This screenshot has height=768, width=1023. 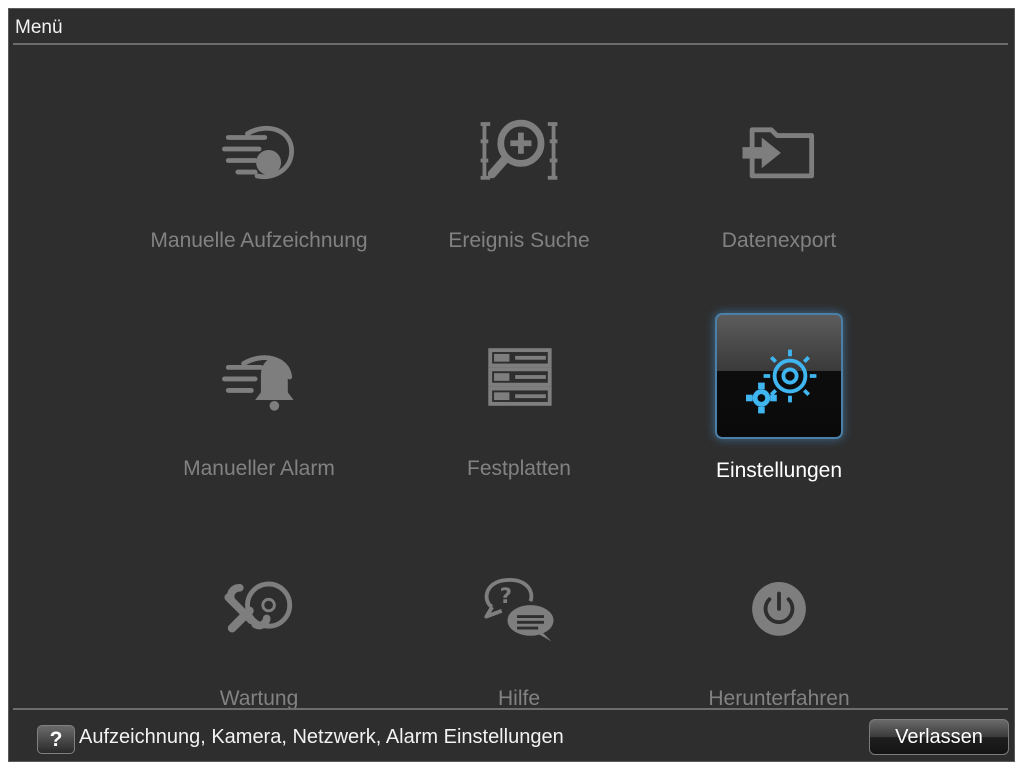 What do you see at coordinates (779, 149) in the screenshot?
I see `data-export-icon` at bounding box center [779, 149].